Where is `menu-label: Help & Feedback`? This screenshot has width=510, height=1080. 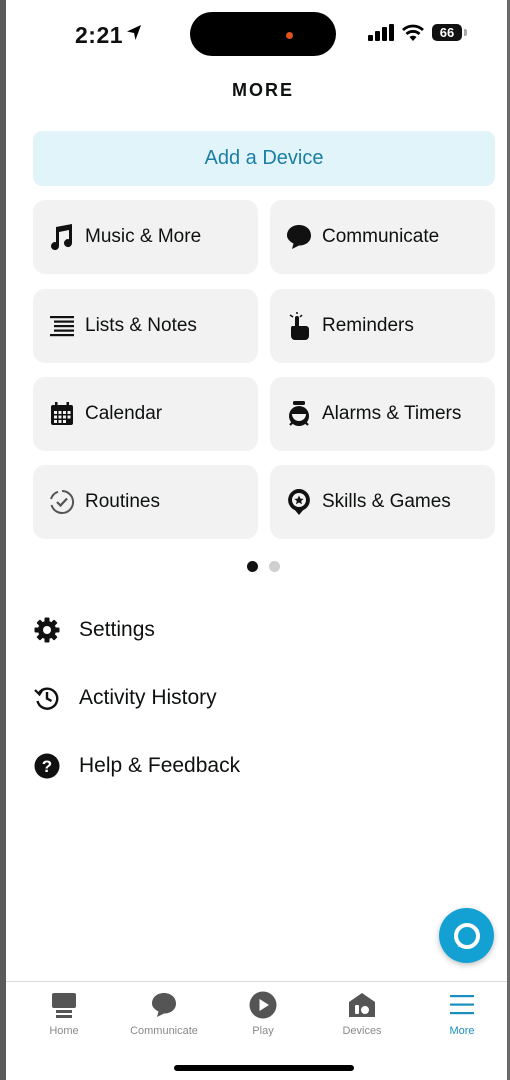 menu-label: Help & Feedback is located at coordinates (160, 765).